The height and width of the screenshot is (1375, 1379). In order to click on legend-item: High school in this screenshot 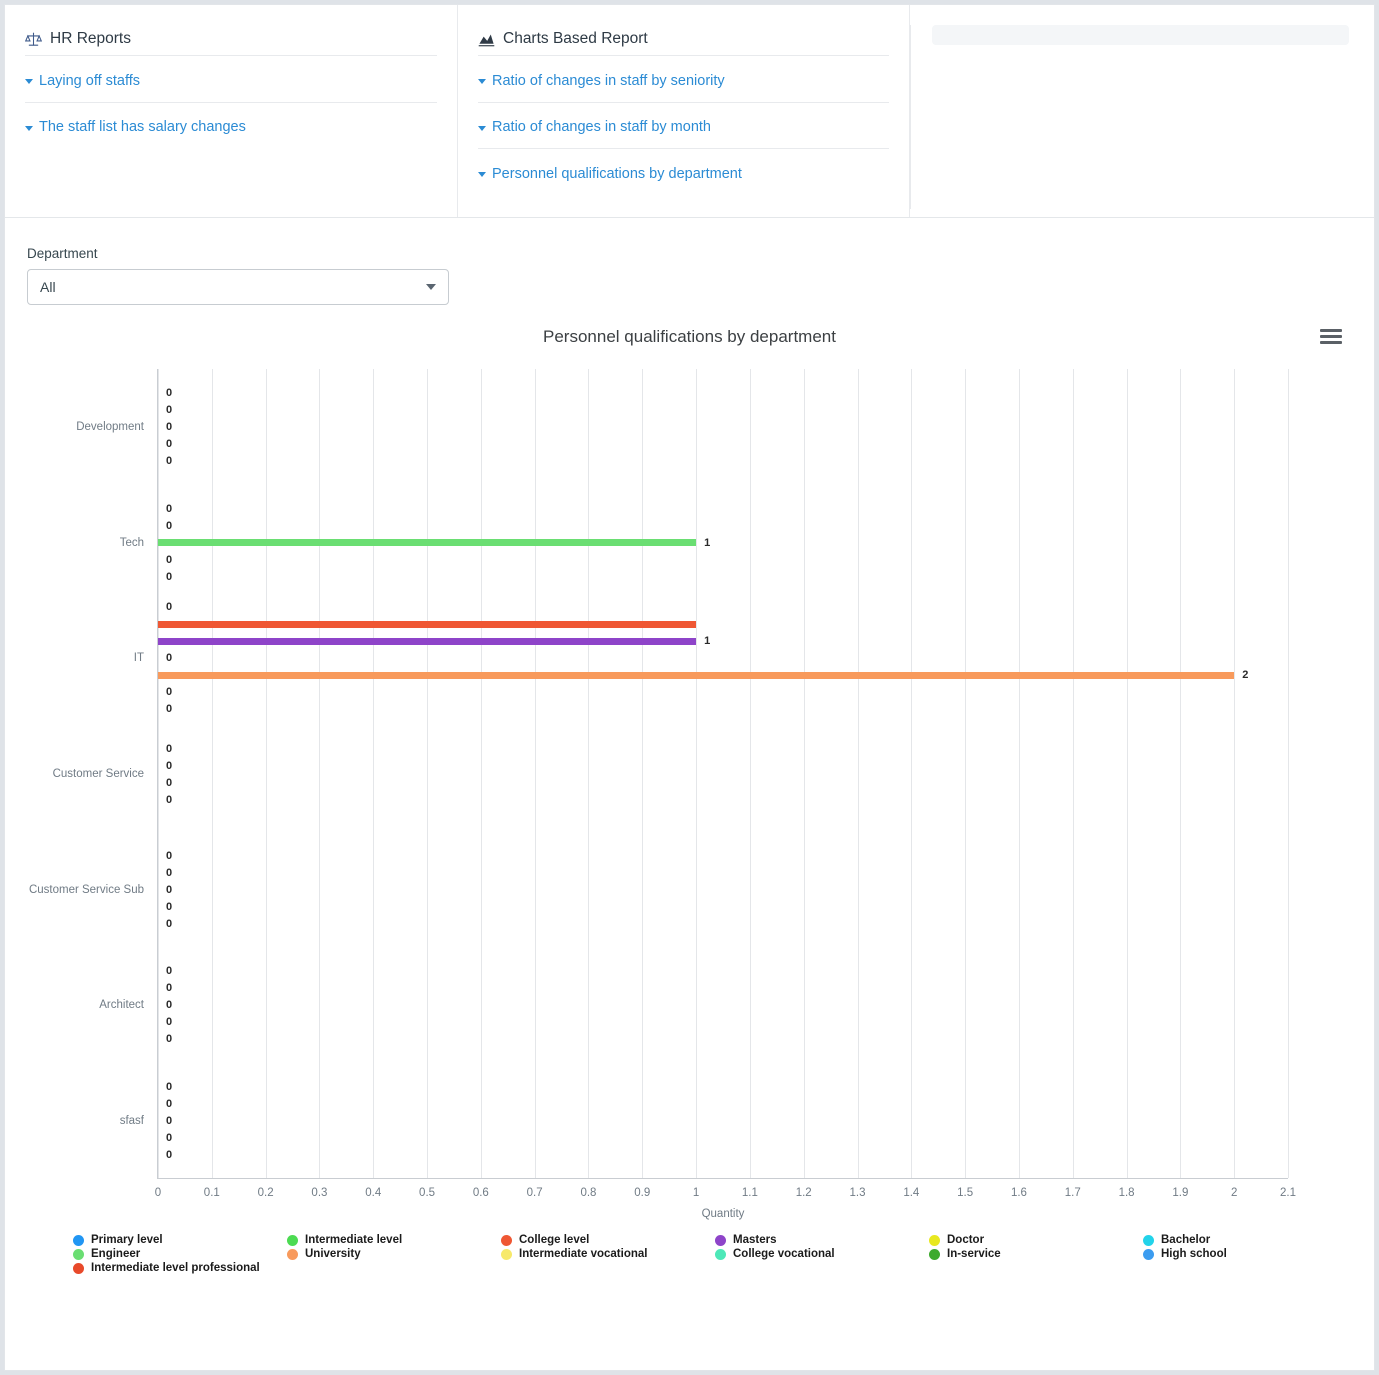, I will do `click(1250, 1254)`.